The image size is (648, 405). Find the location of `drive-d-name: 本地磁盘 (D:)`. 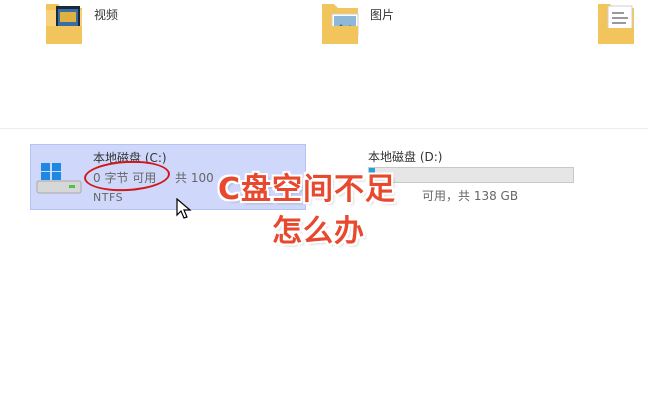

drive-d-name: 本地磁盘 (D:) is located at coordinates (405, 157).